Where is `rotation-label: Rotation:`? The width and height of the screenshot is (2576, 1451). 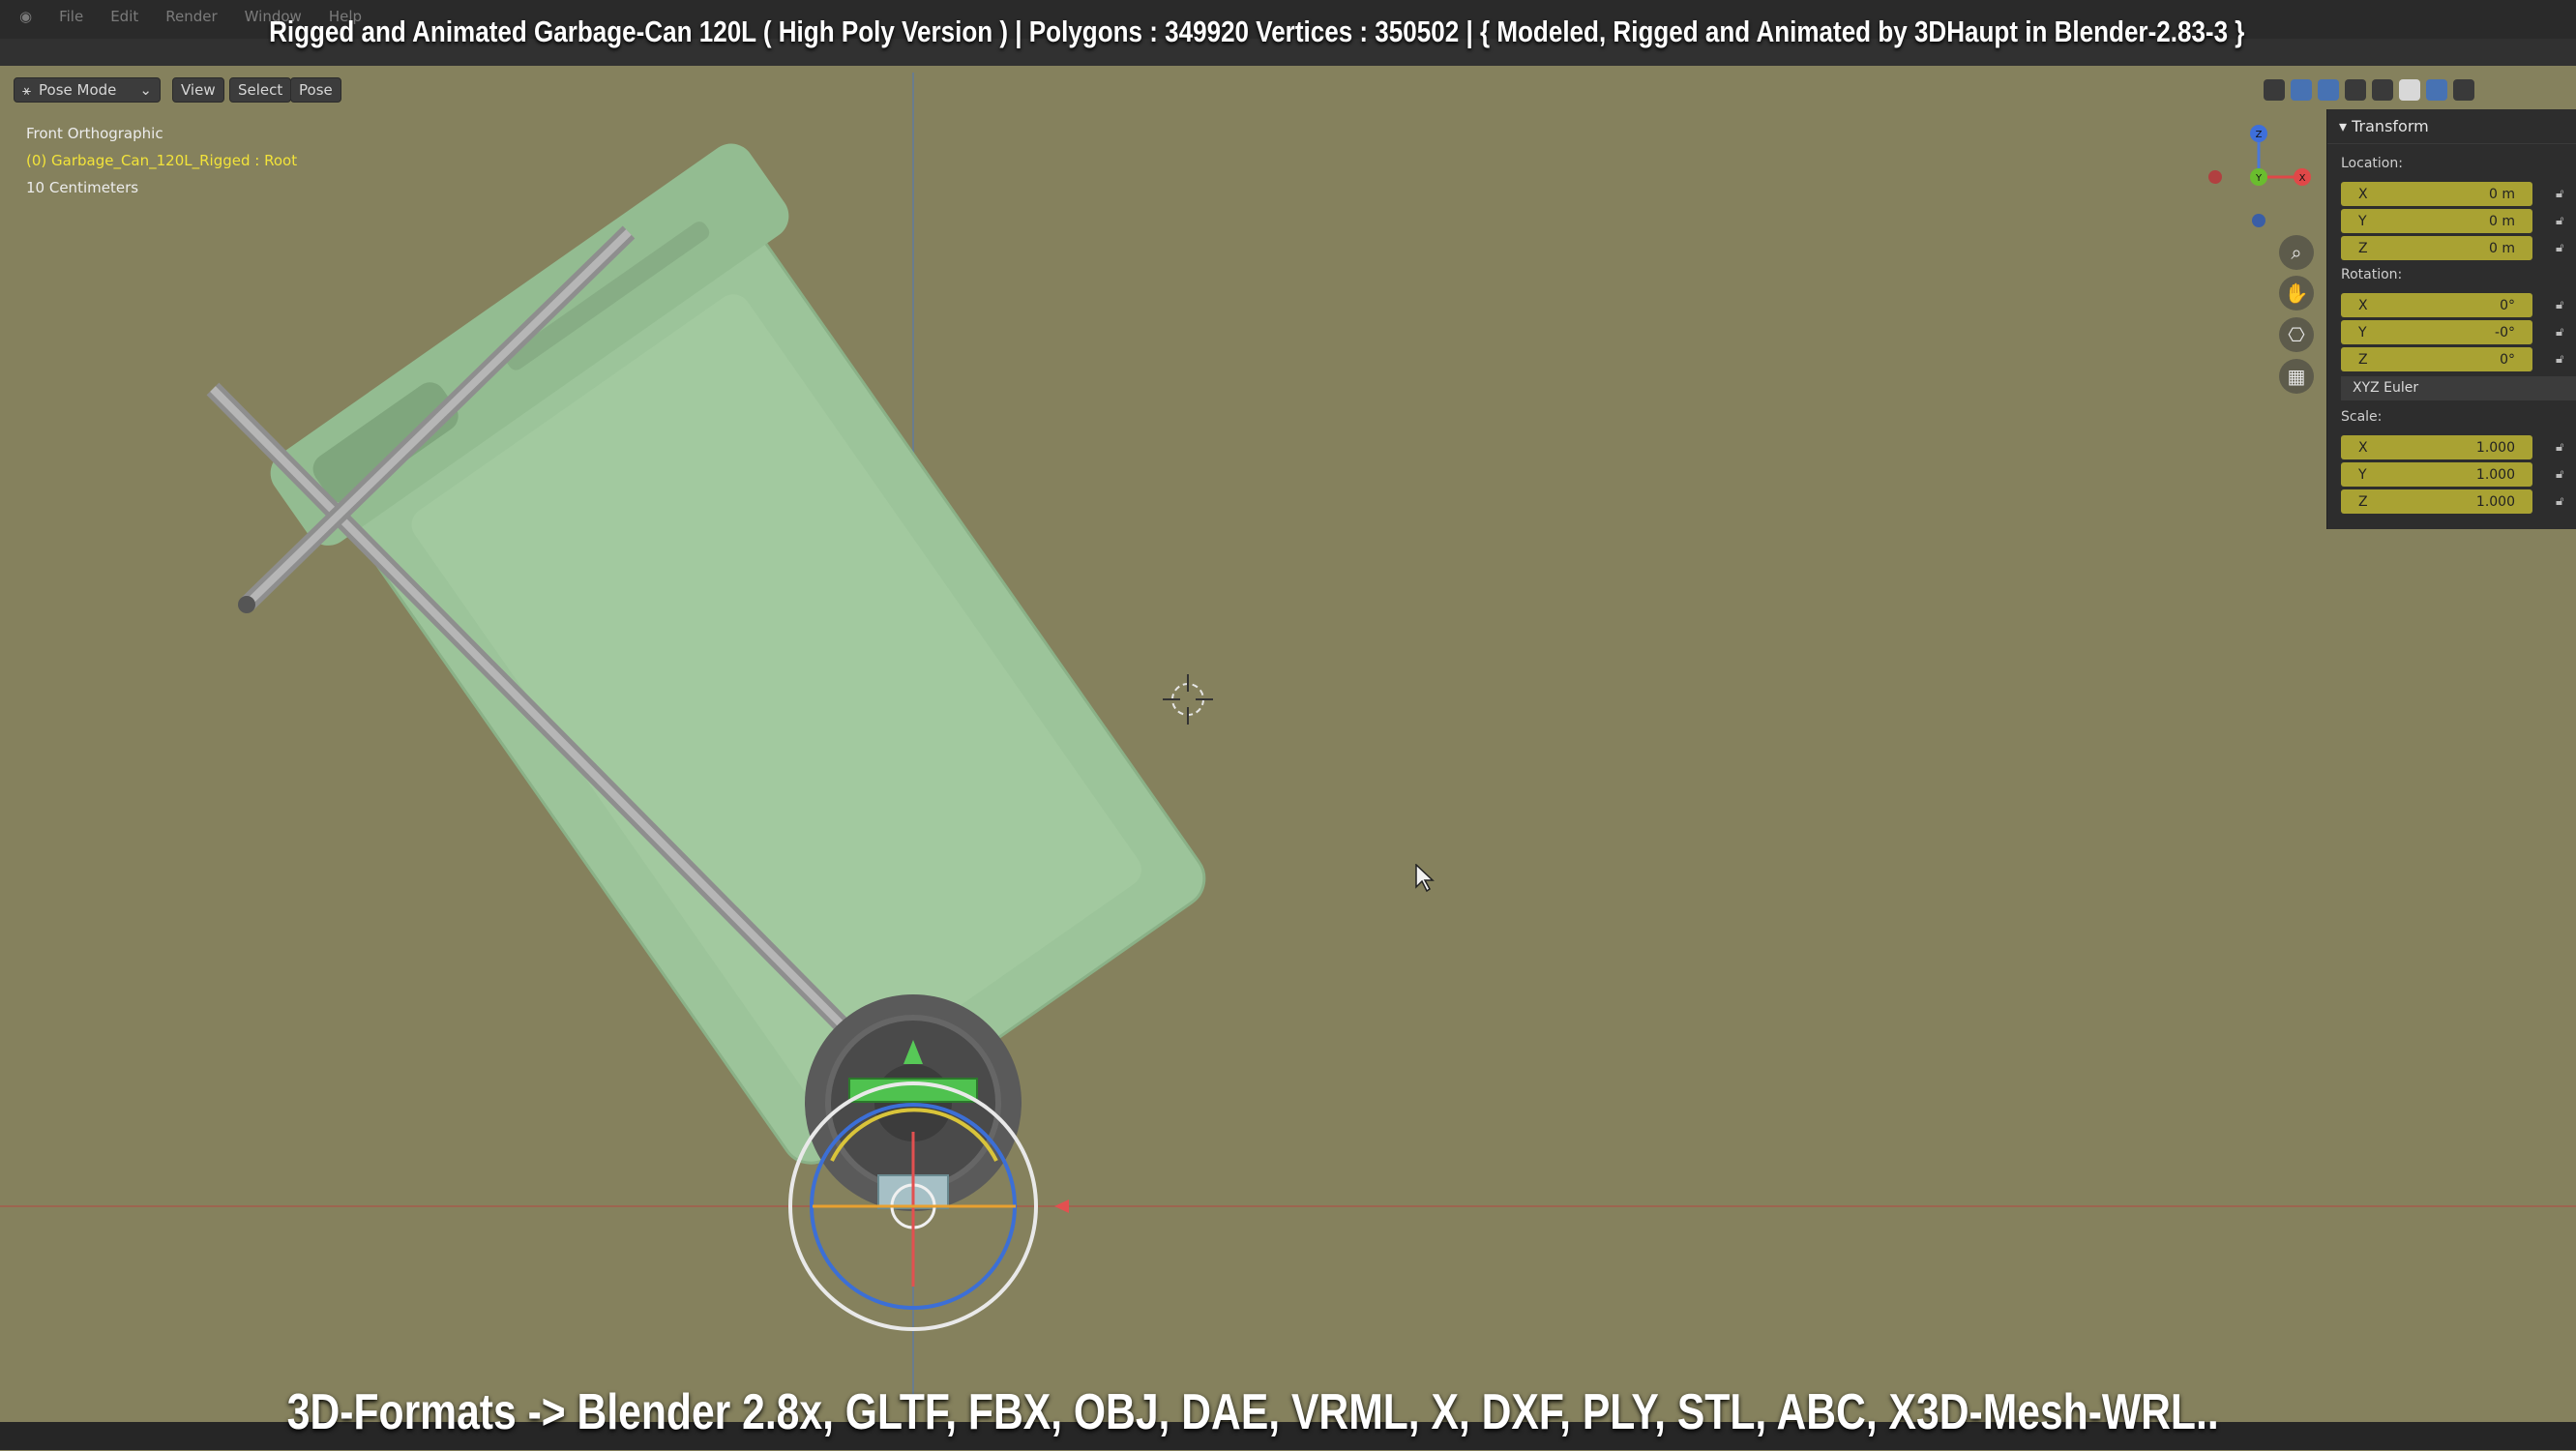 rotation-label: Rotation: is located at coordinates (2372, 275).